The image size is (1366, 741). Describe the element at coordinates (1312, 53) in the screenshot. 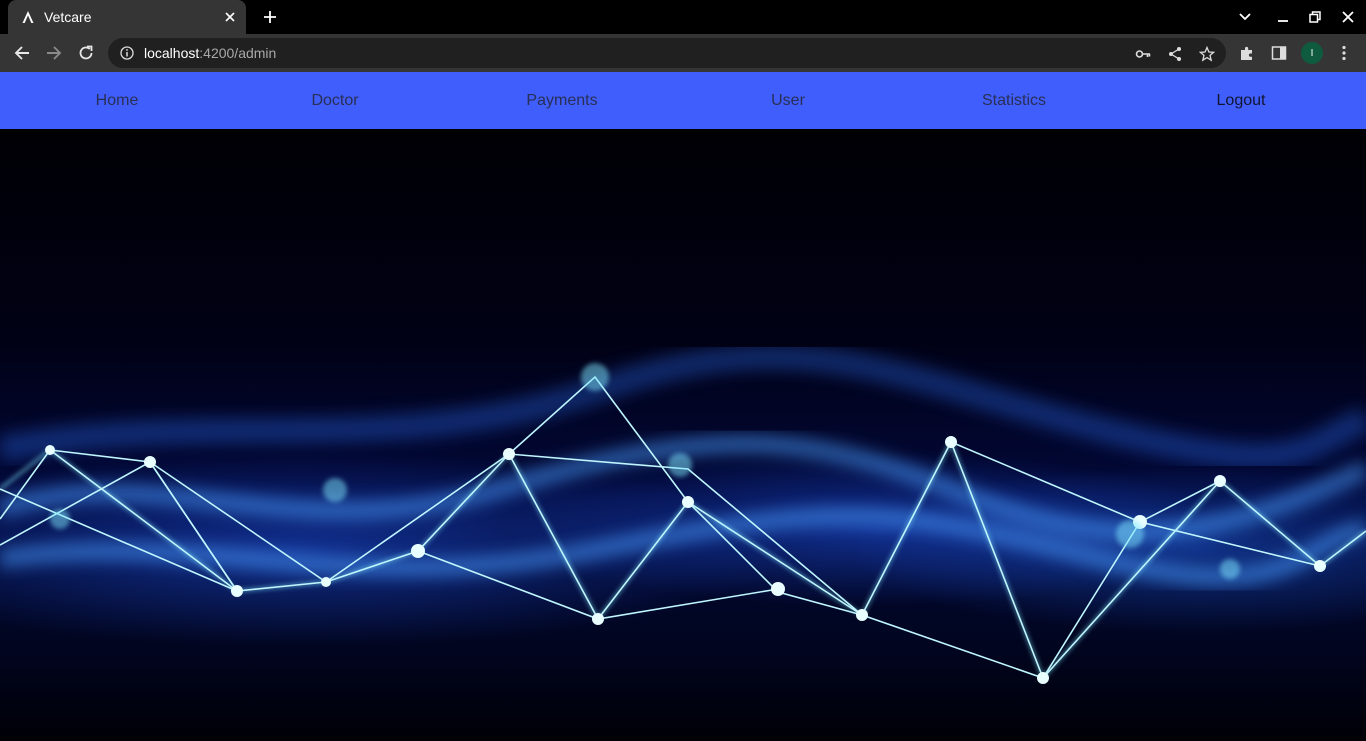

I see `profile-avatar: I` at that location.